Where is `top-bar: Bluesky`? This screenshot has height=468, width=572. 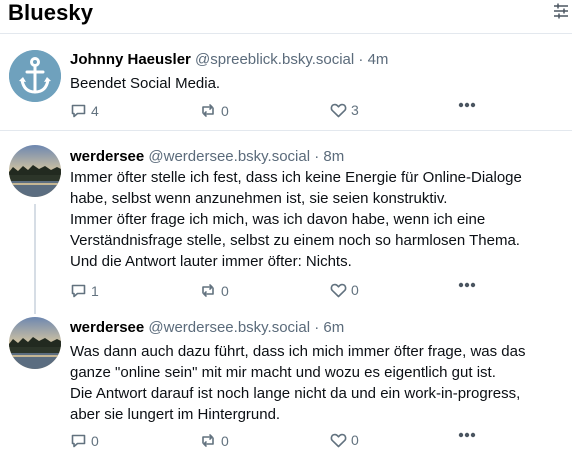 top-bar: Bluesky is located at coordinates (286, 17).